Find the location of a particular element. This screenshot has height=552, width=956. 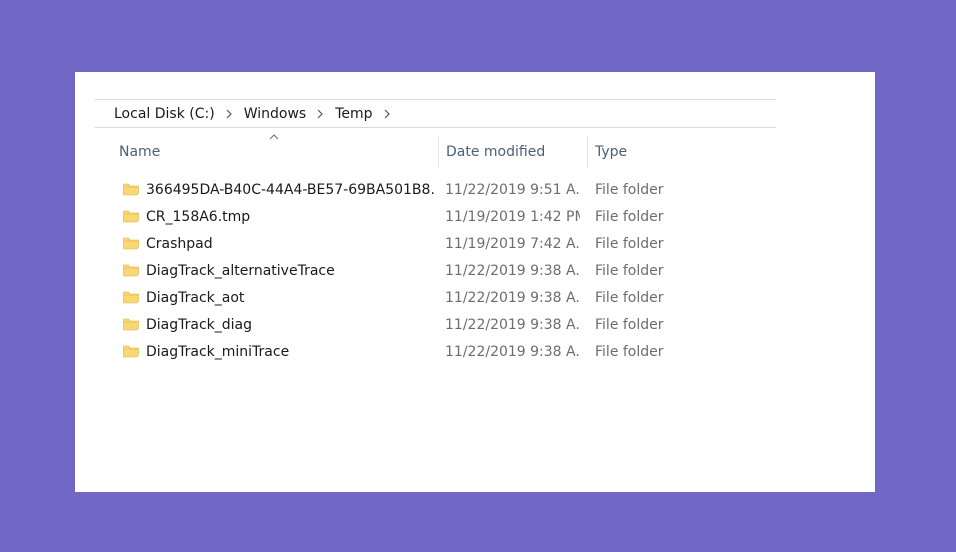

column-header-date-modified: Date modified is located at coordinates (512, 152).